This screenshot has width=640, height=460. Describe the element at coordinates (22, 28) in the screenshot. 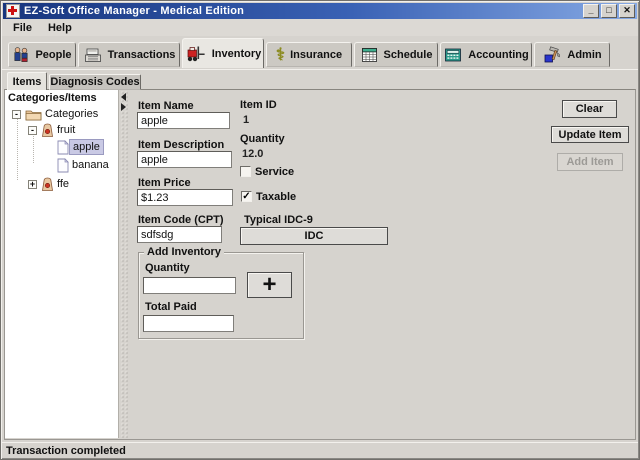

I see `menu-file: File` at that location.